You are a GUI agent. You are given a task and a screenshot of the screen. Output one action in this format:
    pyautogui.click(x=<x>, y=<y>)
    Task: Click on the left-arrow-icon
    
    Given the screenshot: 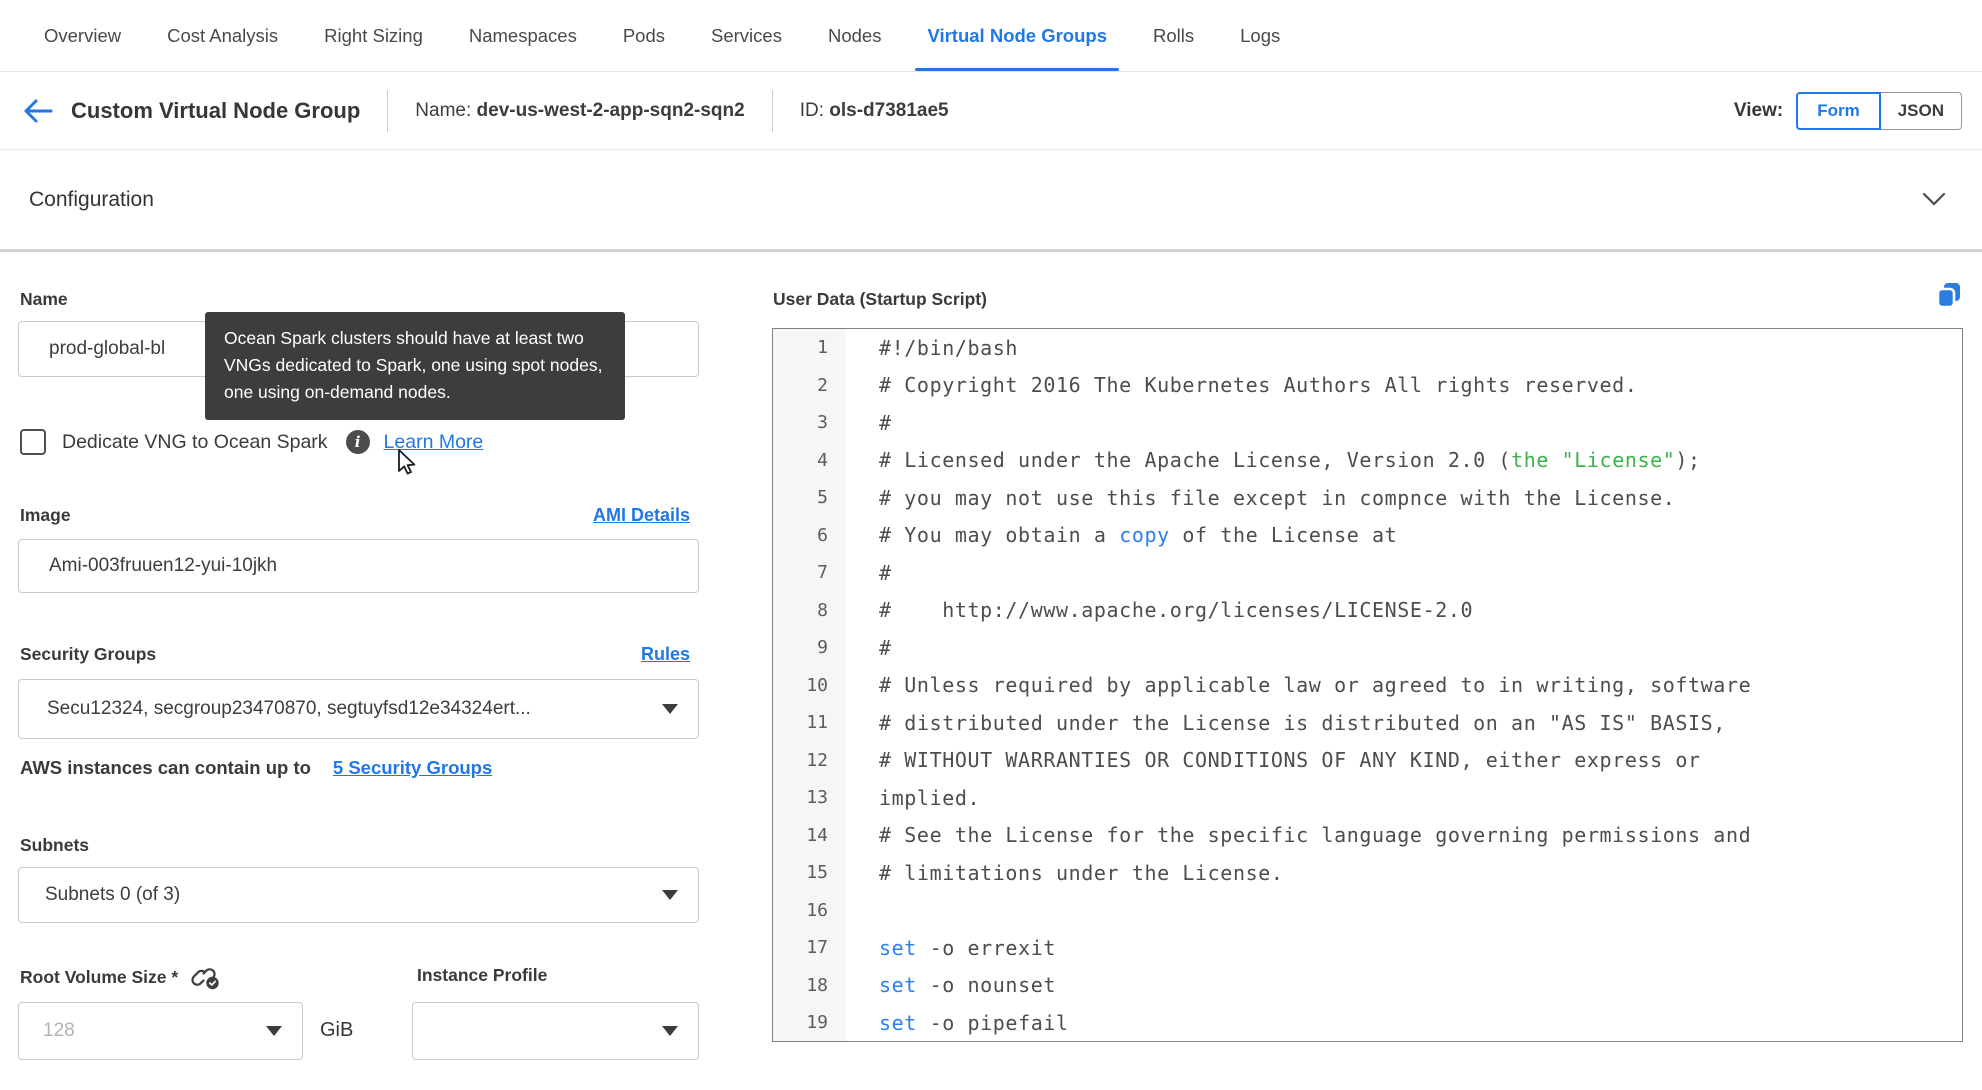 What is the action you would take?
    pyautogui.click(x=38, y=110)
    